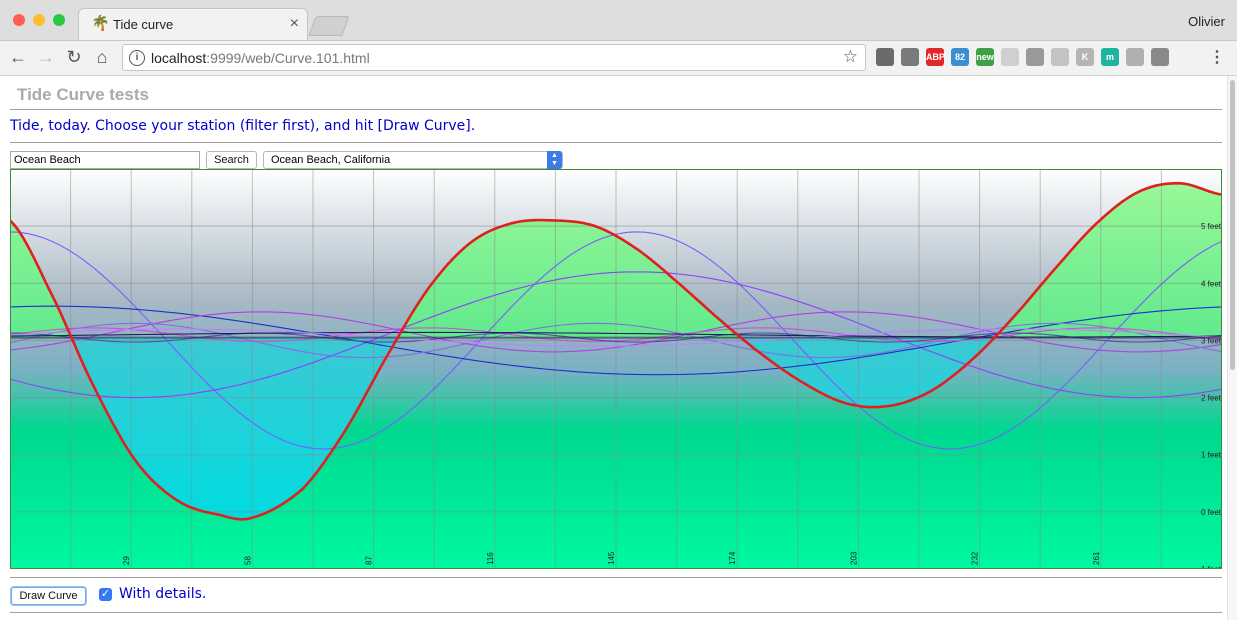  What do you see at coordinates (885, 57) in the screenshot?
I see `evernote-icon` at bounding box center [885, 57].